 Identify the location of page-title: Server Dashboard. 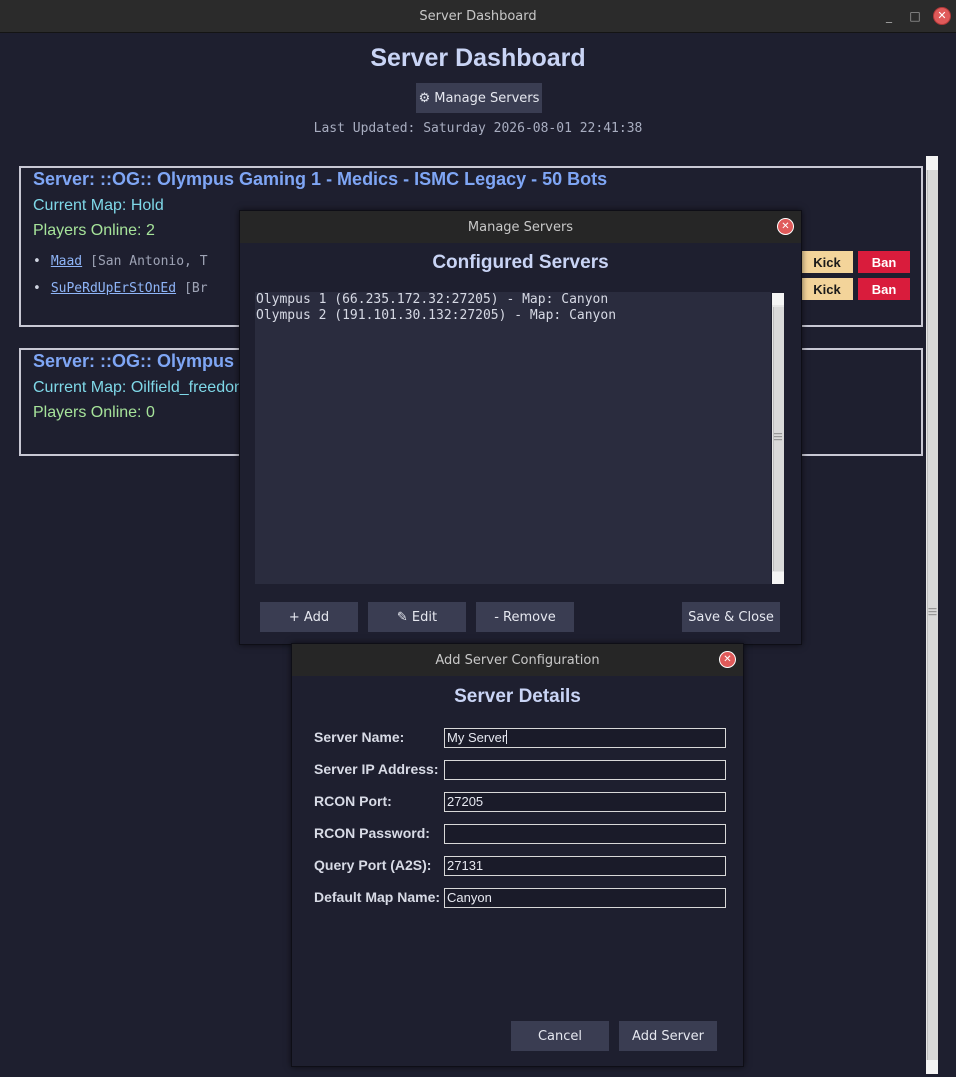
(478, 58).